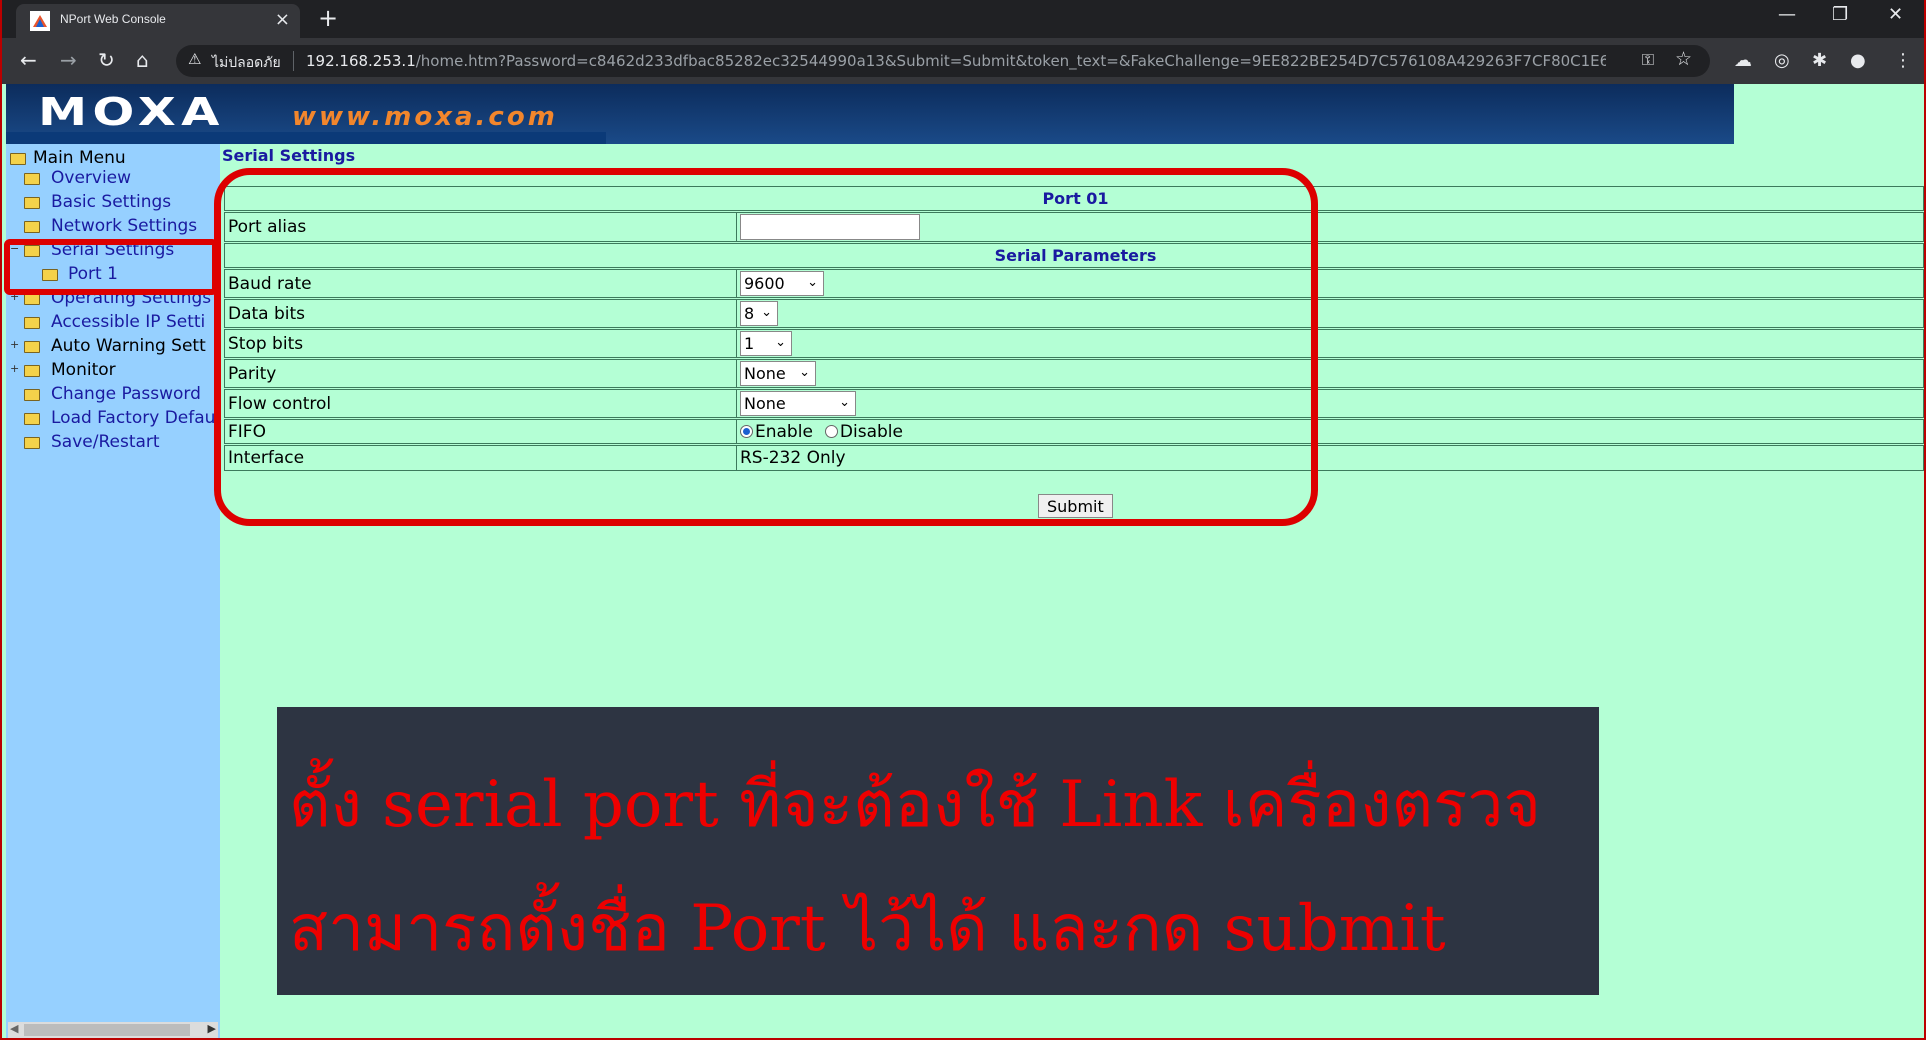 The height and width of the screenshot is (1040, 1926). Describe the element at coordinates (124, 226) in the screenshot. I see `sidebar-item-network-settings: Network Settings` at that location.